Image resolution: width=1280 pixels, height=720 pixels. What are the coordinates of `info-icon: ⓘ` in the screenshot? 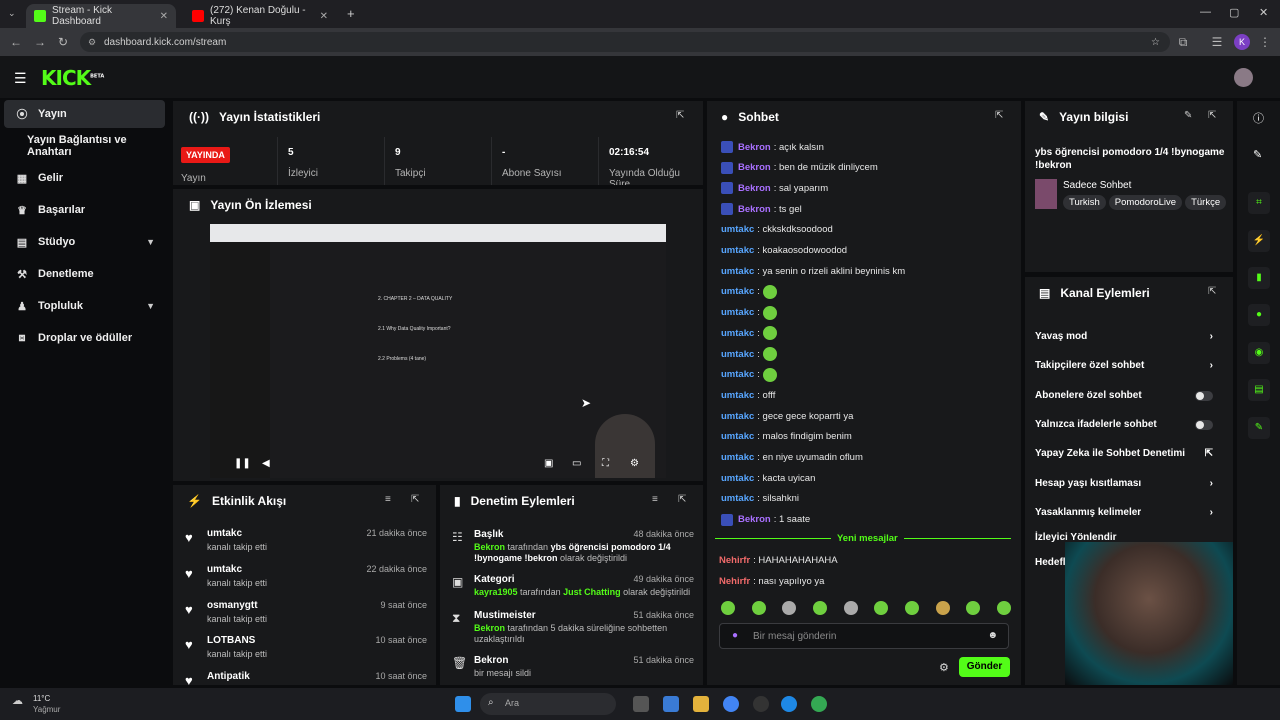 It's located at (1258, 118).